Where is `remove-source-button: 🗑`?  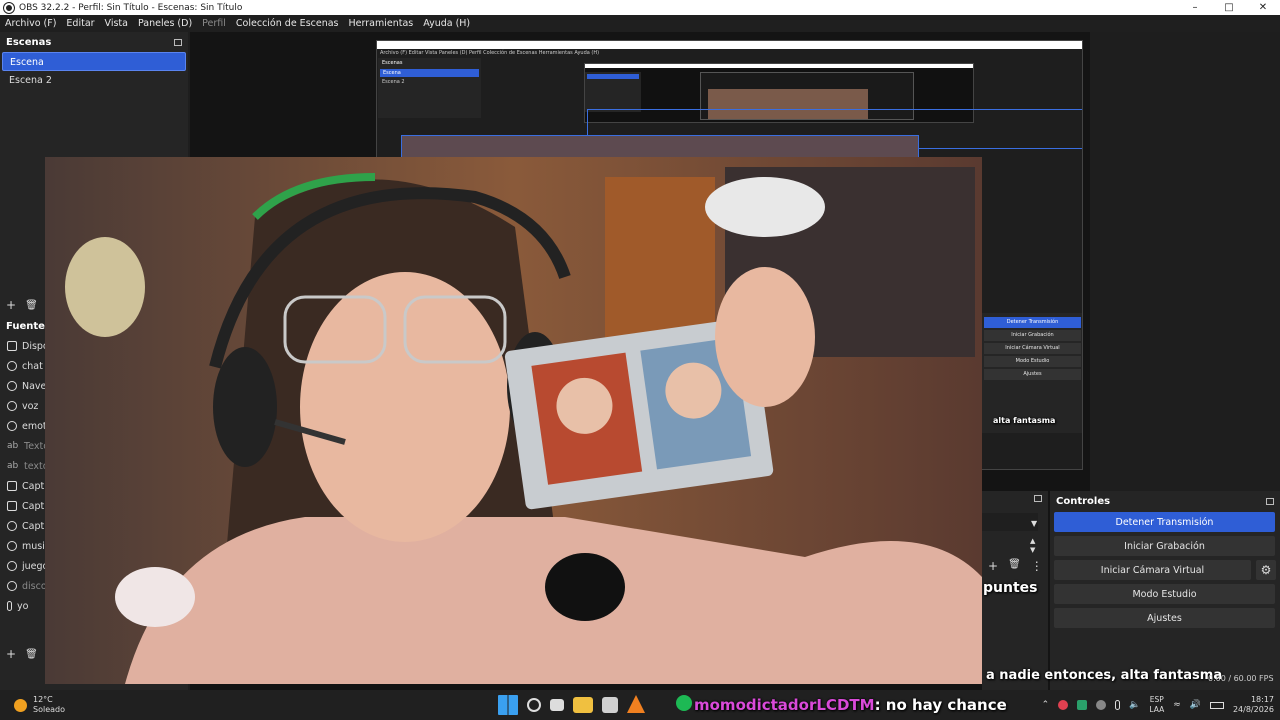 remove-source-button: 🗑 is located at coordinates (31, 654).